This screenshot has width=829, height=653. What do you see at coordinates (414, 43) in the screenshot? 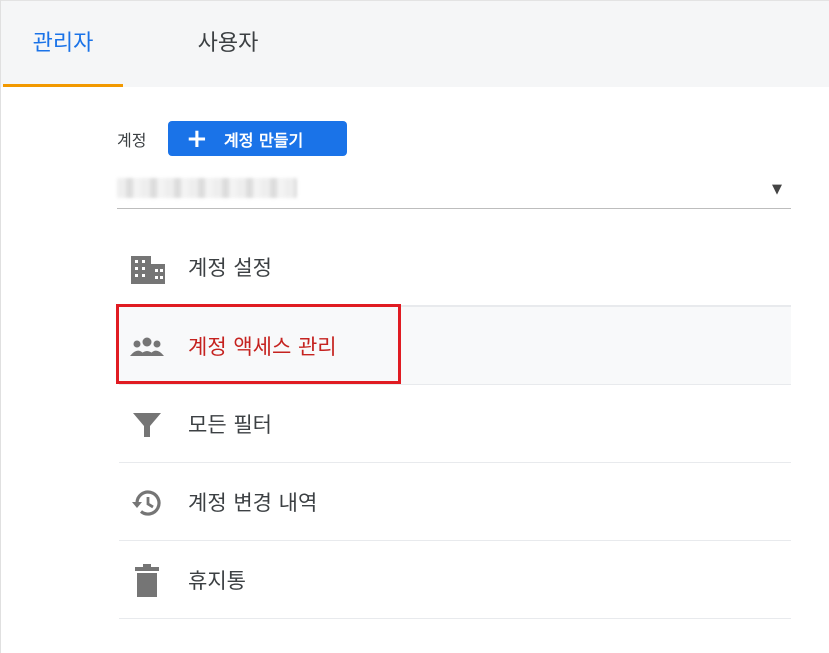
I see `tab-bar: 관리자 사용자` at bounding box center [414, 43].